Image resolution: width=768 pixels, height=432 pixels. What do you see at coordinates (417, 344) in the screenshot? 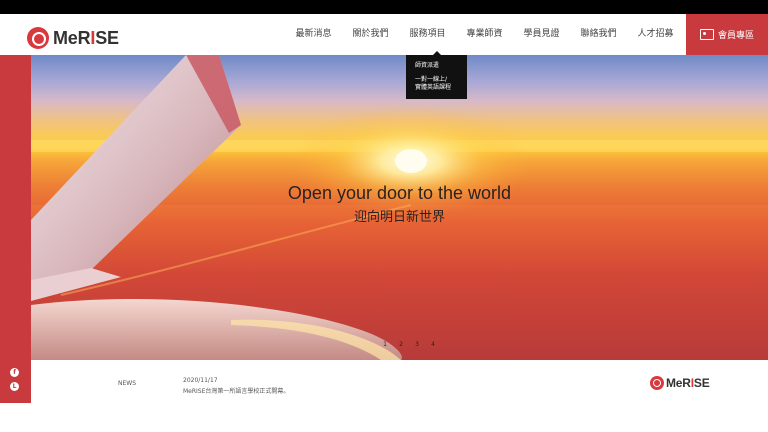
I see `slide-dot-3: 3` at bounding box center [417, 344].